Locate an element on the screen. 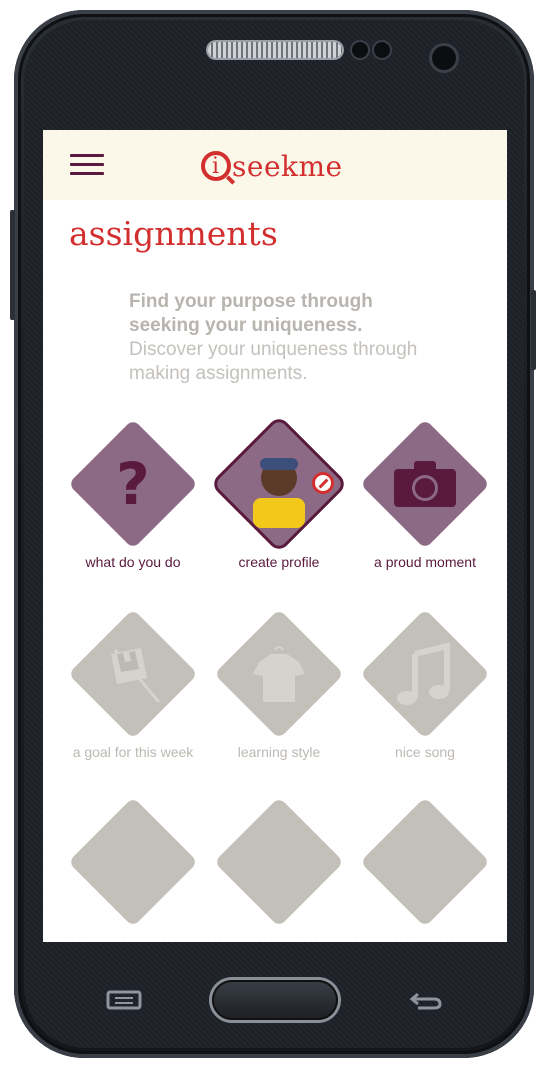 The height and width of the screenshot is (1066, 546). back-softkey-icon is located at coordinates (426, 1003).